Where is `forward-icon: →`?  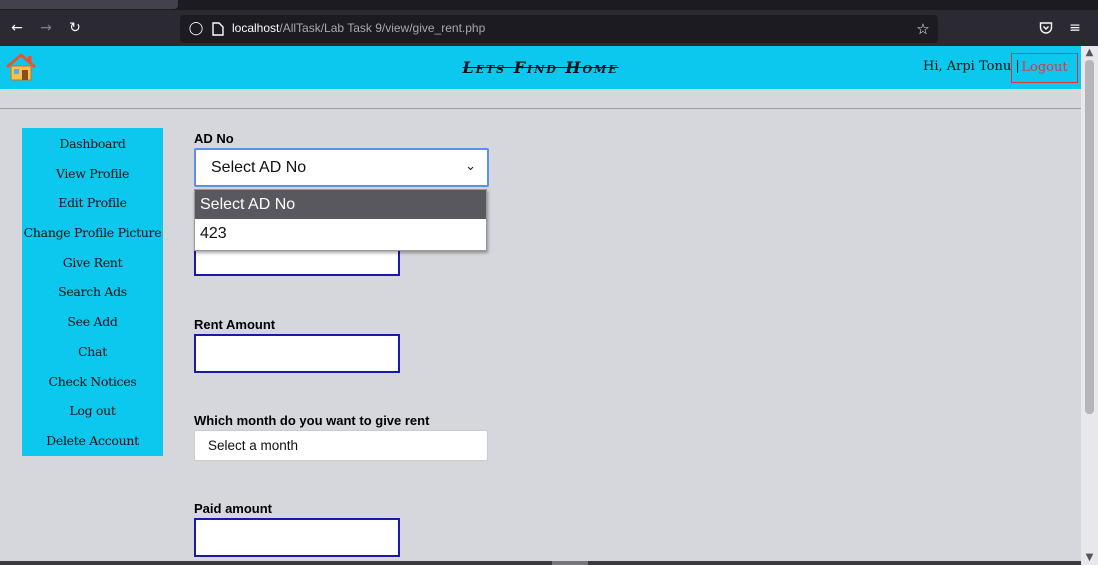
forward-icon: → is located at coordinates (46, 28).